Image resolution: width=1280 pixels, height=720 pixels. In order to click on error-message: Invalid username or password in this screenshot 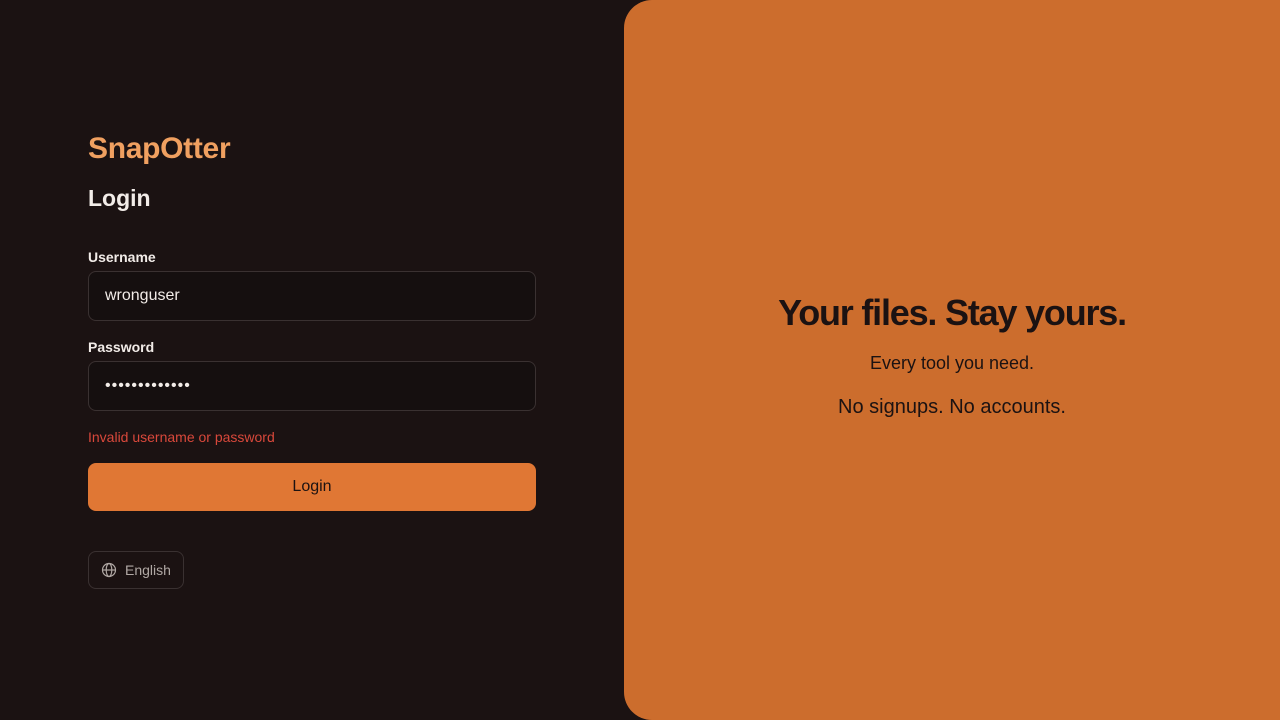, I will do `click(181, 437)`.